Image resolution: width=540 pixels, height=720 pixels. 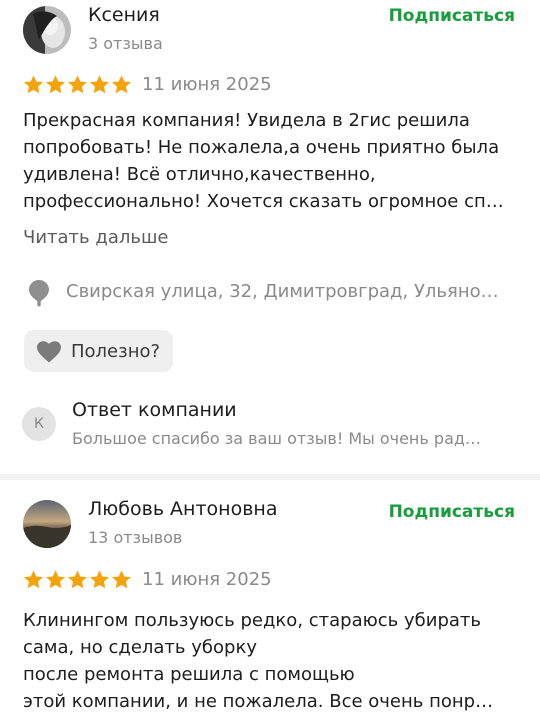 What do you see at coordinates (189, 674) in the screenshot?
I see `review-text-line: после ремонта решила с помощью` at bounding box center [189, 674].